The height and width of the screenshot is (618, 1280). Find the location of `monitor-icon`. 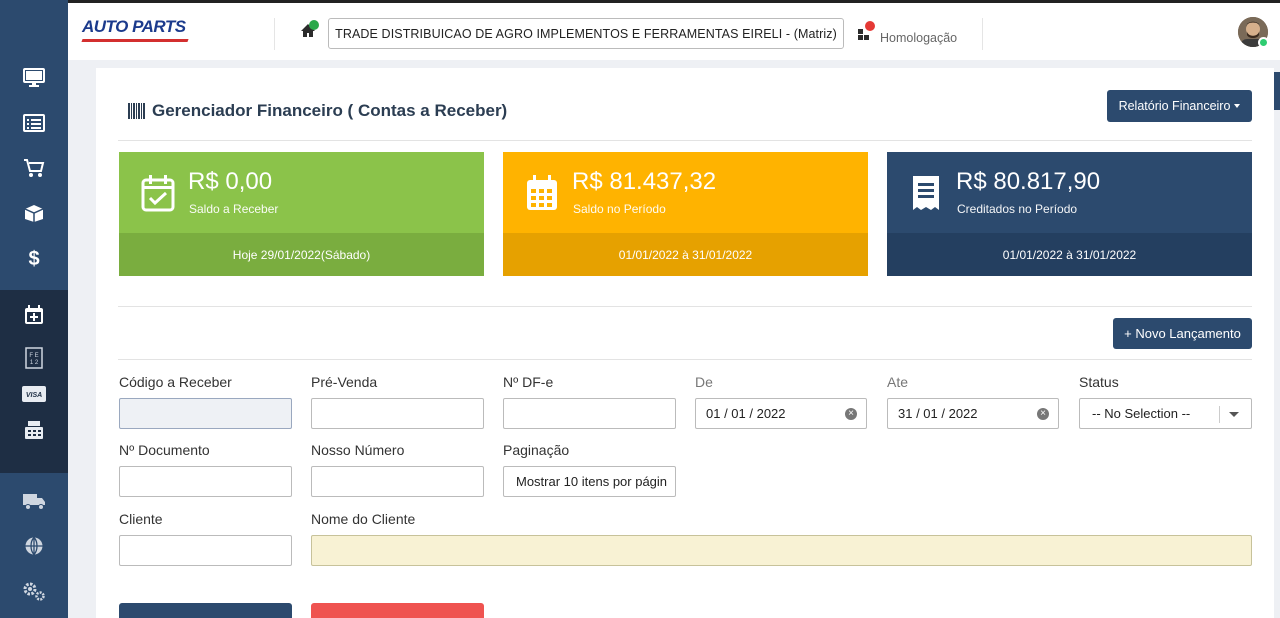

monitor-icon is located at coordinates (34, 77).